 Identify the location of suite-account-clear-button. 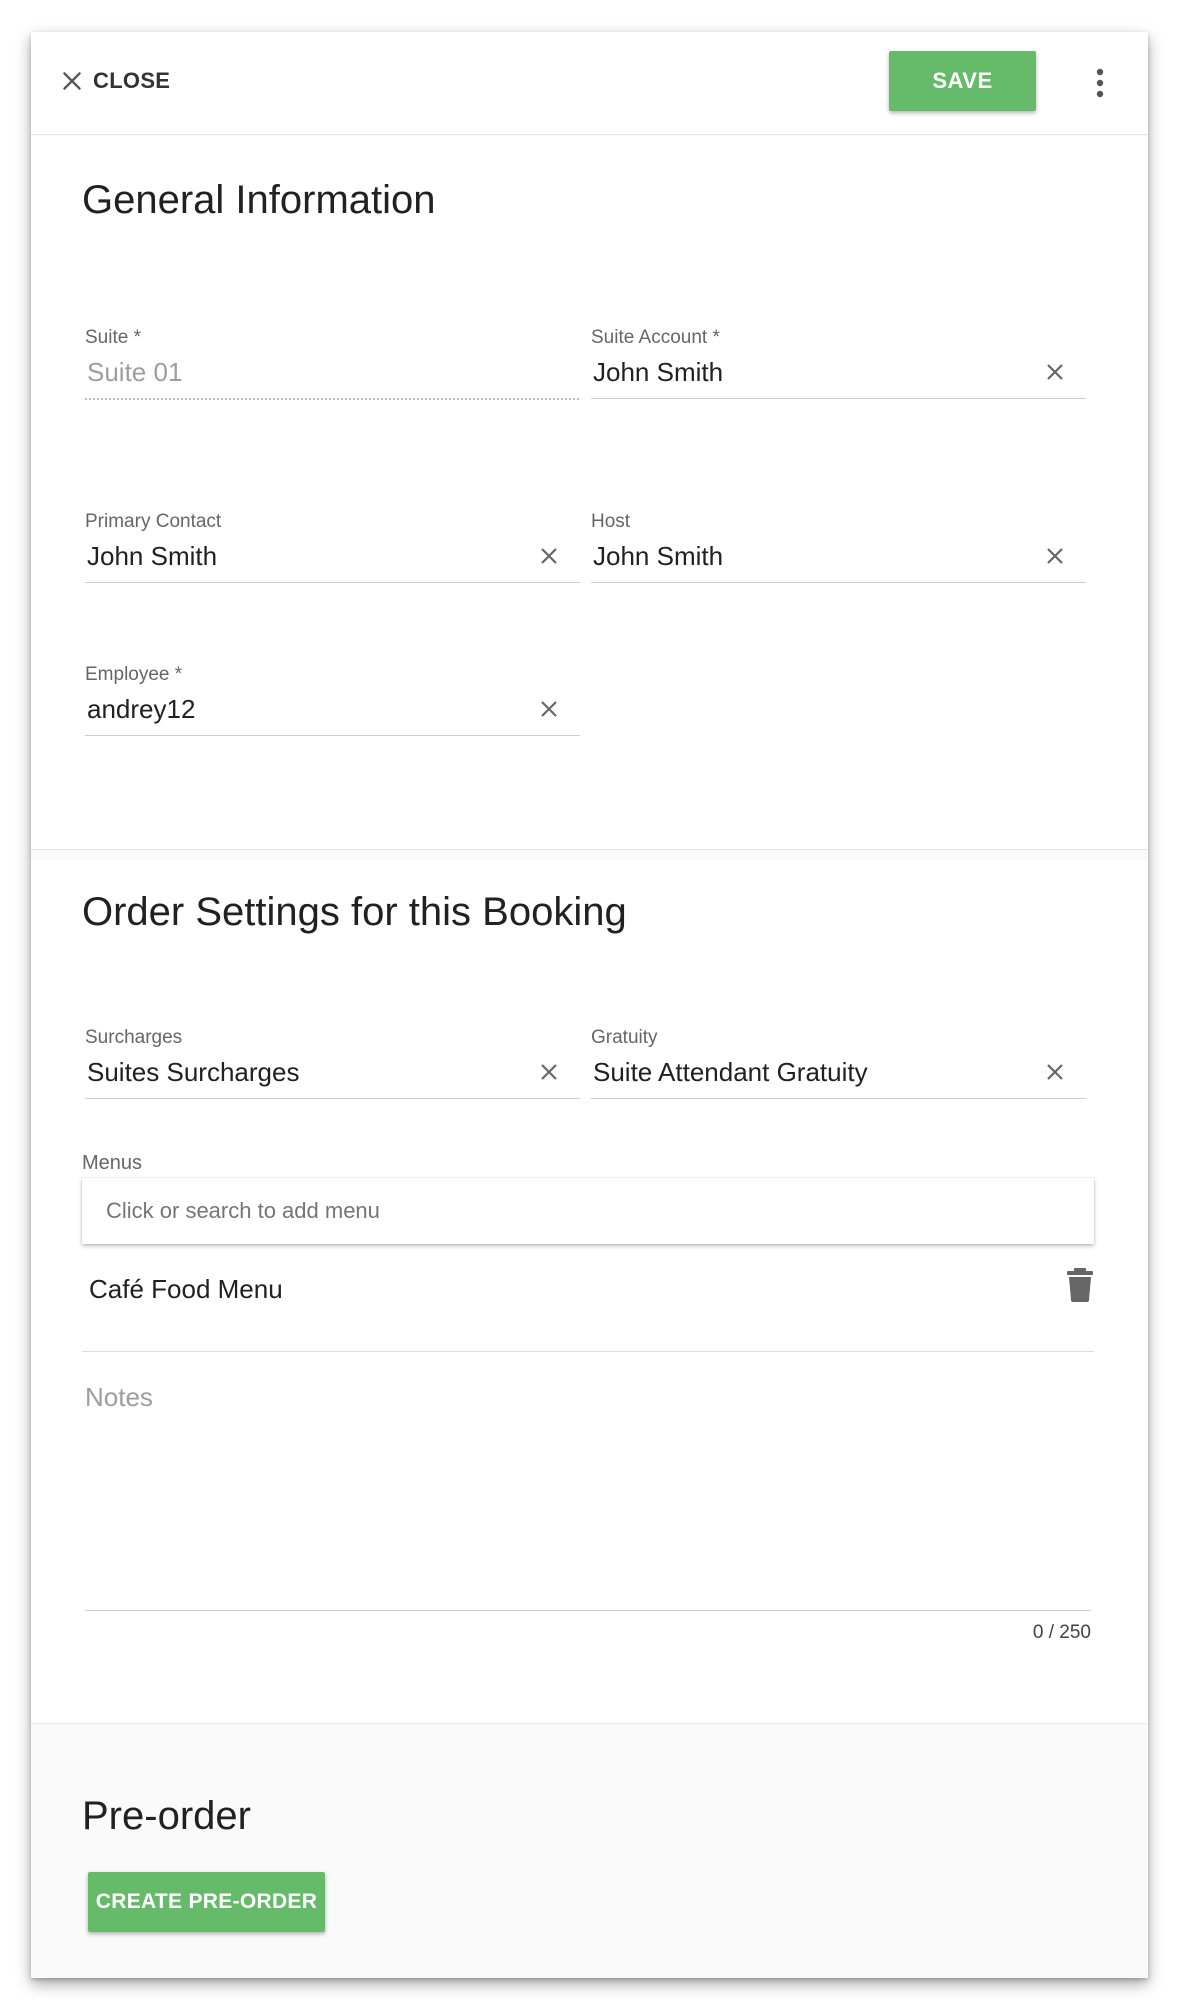
(1055, 372).